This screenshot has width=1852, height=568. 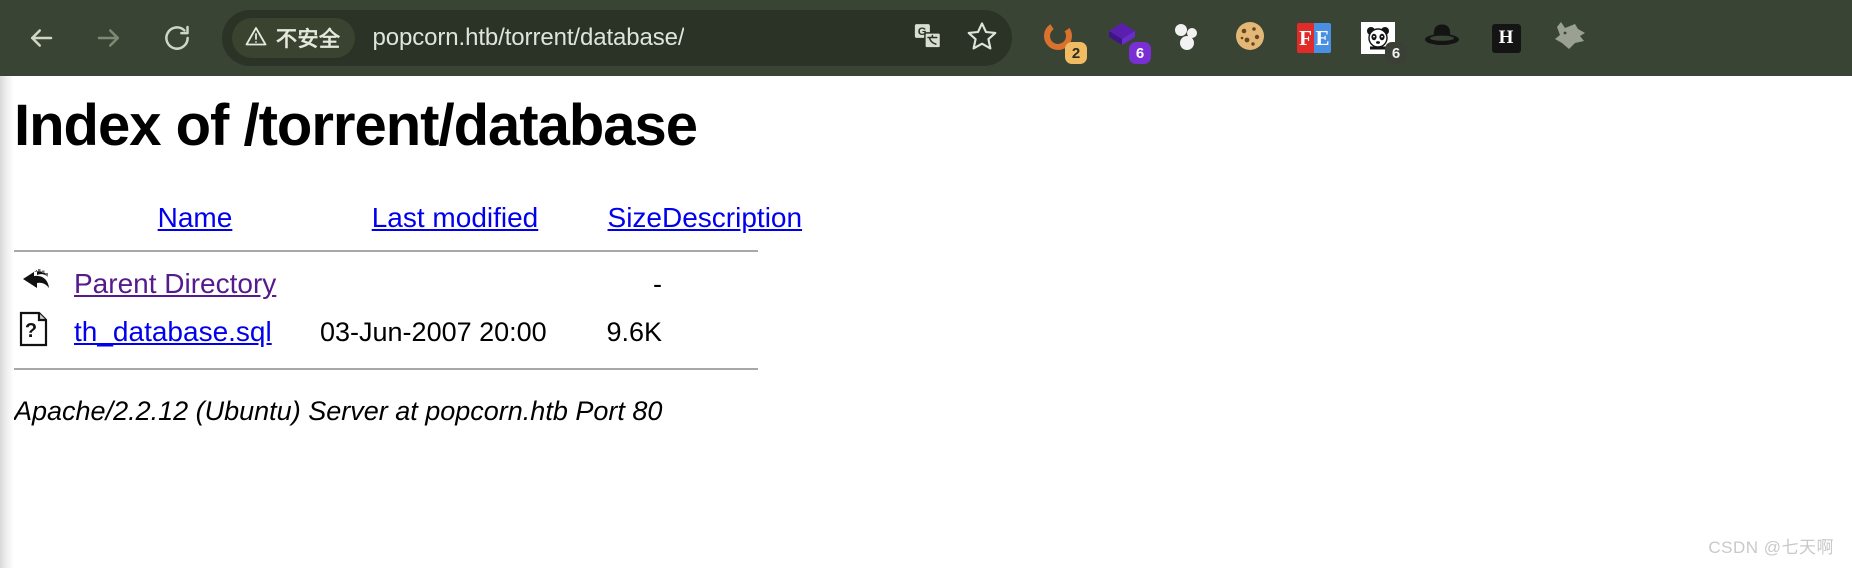 What do you see at coordinates (1771, 547) in the screenshot?
I see `watermark: CSDN @七天啊` at bounding box center [1771, 547].